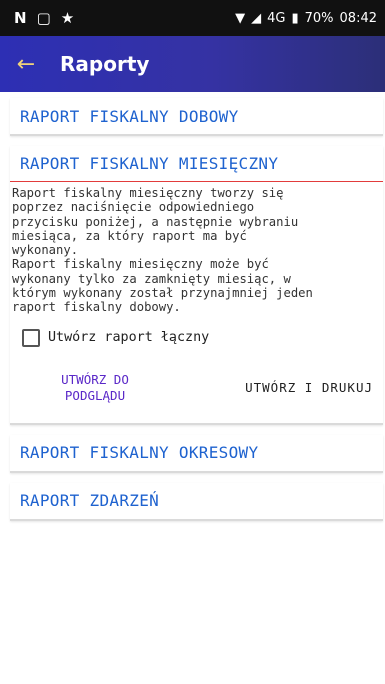 Image resolution: width=385 pixels, height=684 pixels. What do you see at coordinates (26, 64) in the screenshot?
I see `arrow-back-icon: ←` at bounding box center [26, 64].